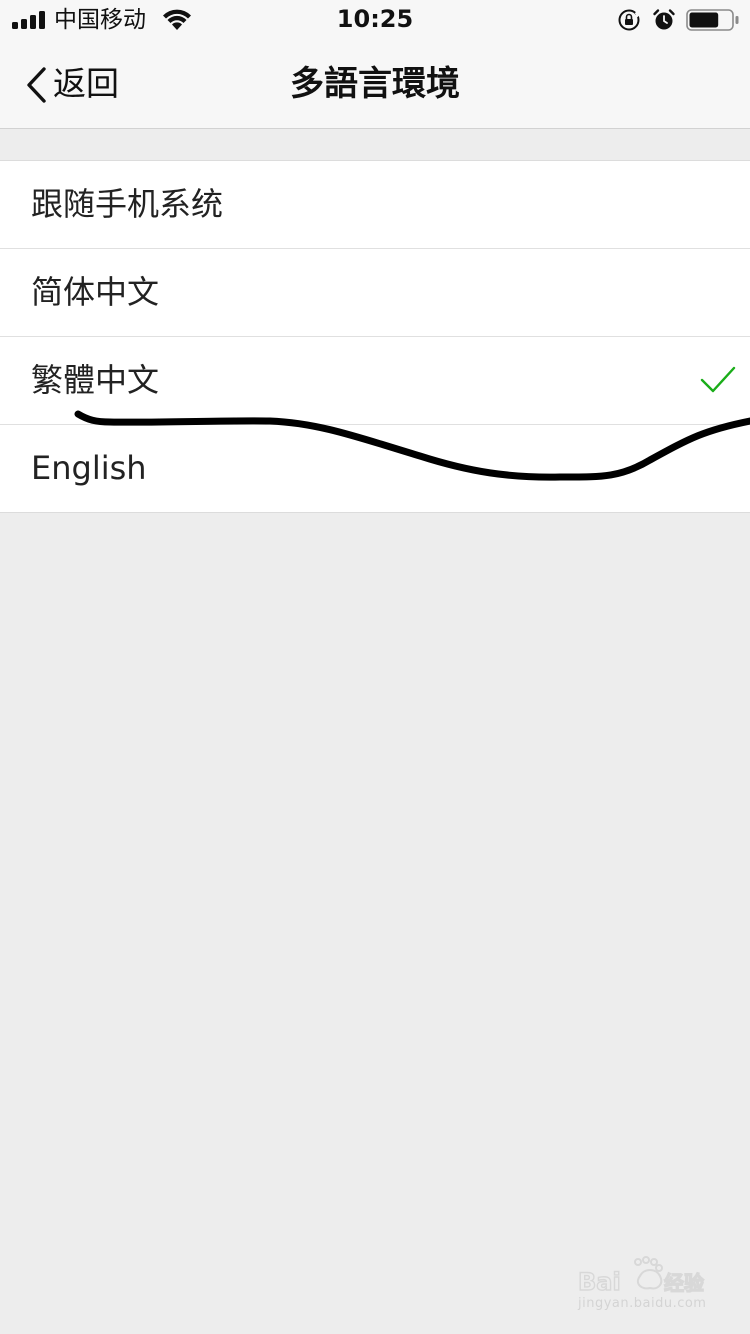  Describe the element at coordinates (95, 292) in the screenshot. I see `language-option-label: 简体中文` at that location.